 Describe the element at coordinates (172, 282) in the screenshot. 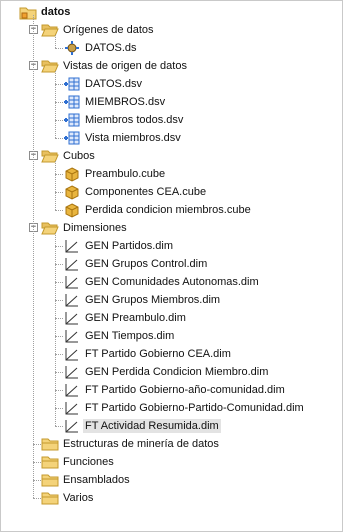

I see `item-label: GEN Comunidades Autonomas.dim` at that location.